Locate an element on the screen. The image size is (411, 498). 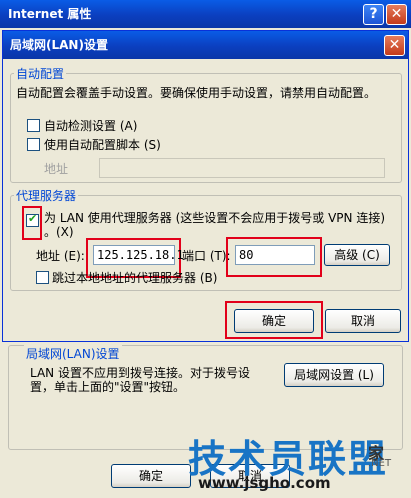
proxy-address-input: 125.125.18.1 is located at coordinates (138, 255).